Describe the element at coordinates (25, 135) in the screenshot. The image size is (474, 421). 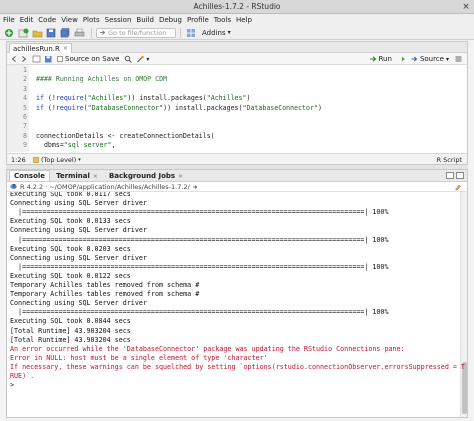
I see `line-number: 8` at that location.